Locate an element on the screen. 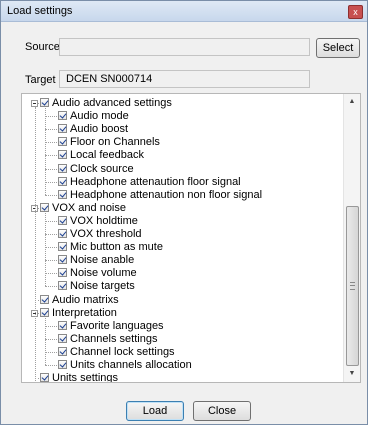 The height and width of the screenshot is (425, 368). tree-item-label: Noise volume is located at coordinates (103, 273).